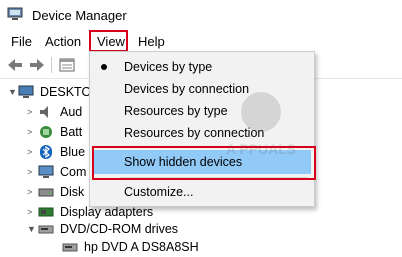 Image resolution: width=402 pixels, height=257 pixels. What do you see at coordinates (141, 247) in the screenshot?
I see `tree-item-label: hp DVD A DS8A8SH` at bounding box center [141, 247].